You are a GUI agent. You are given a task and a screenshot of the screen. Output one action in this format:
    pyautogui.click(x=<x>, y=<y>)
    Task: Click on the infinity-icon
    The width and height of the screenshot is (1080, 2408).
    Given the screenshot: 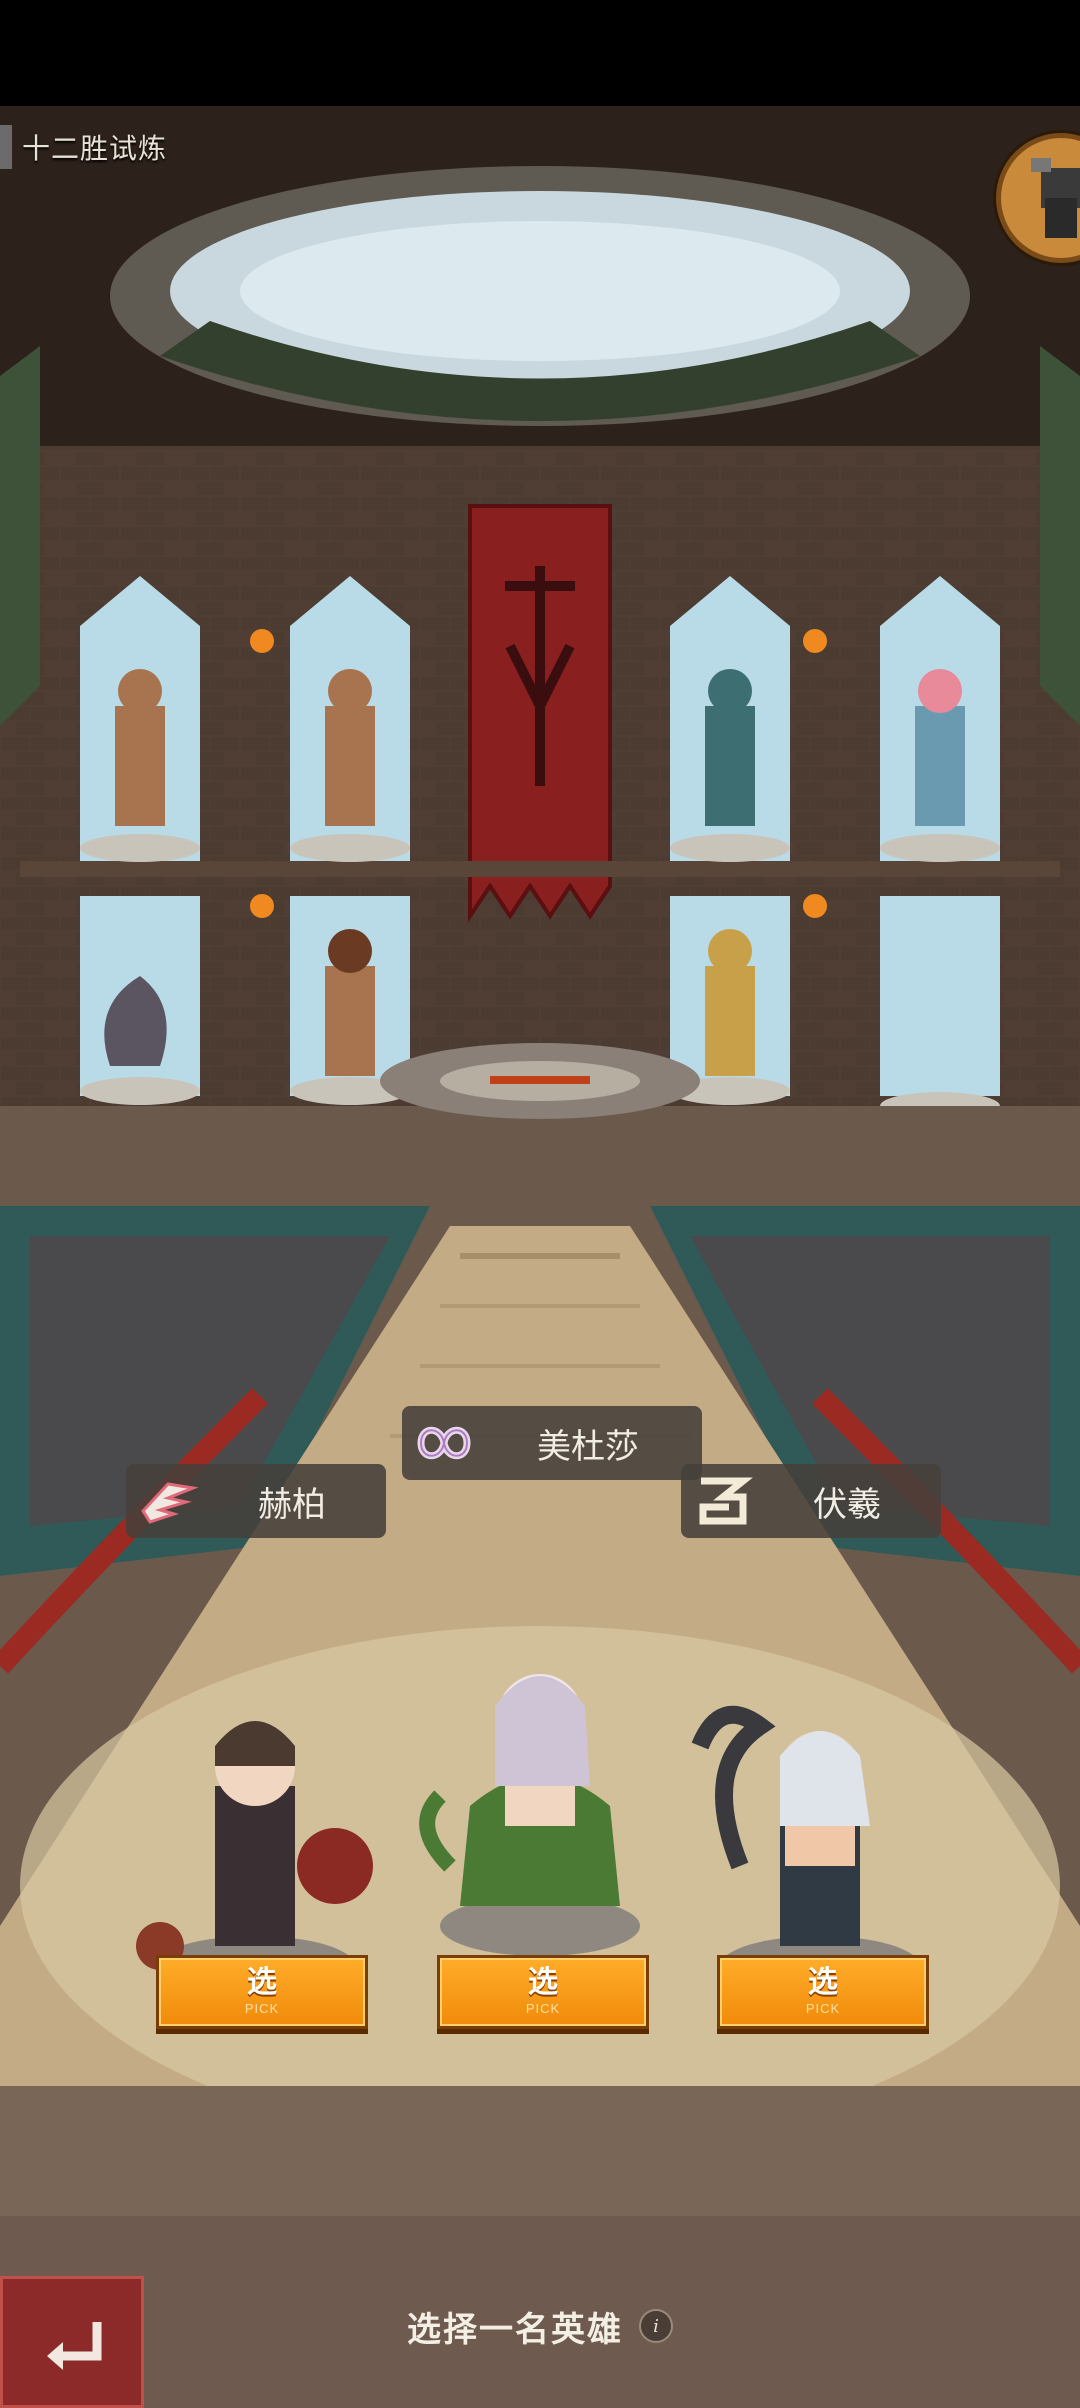 What is the action you would take?
    pyautogui.click(x=444, y=1443)
    